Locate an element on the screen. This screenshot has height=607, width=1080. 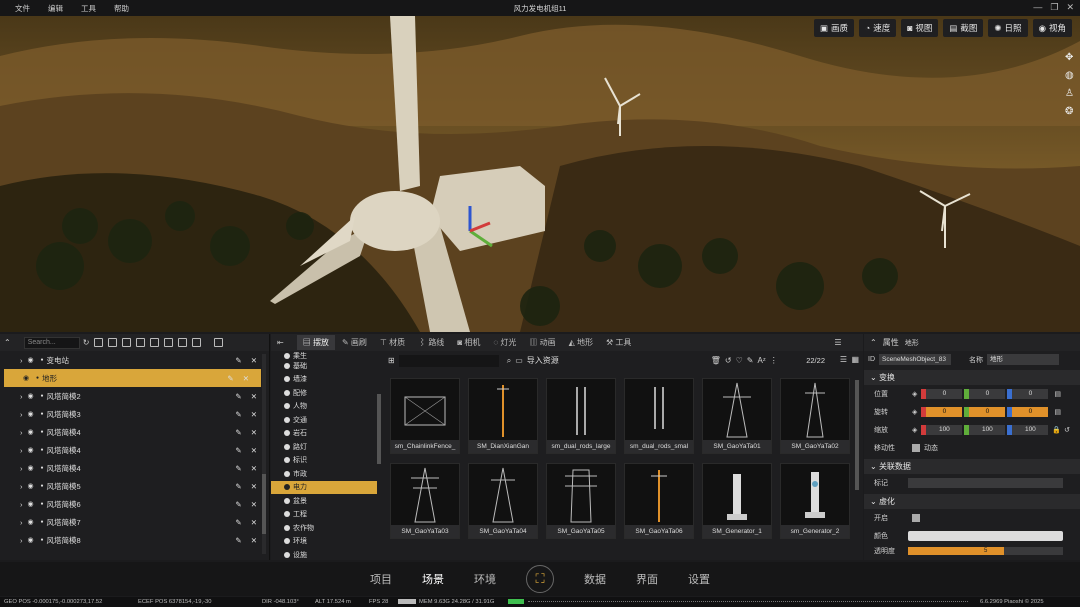
search-icon: ⌕ is located at coordinates (509, 361).